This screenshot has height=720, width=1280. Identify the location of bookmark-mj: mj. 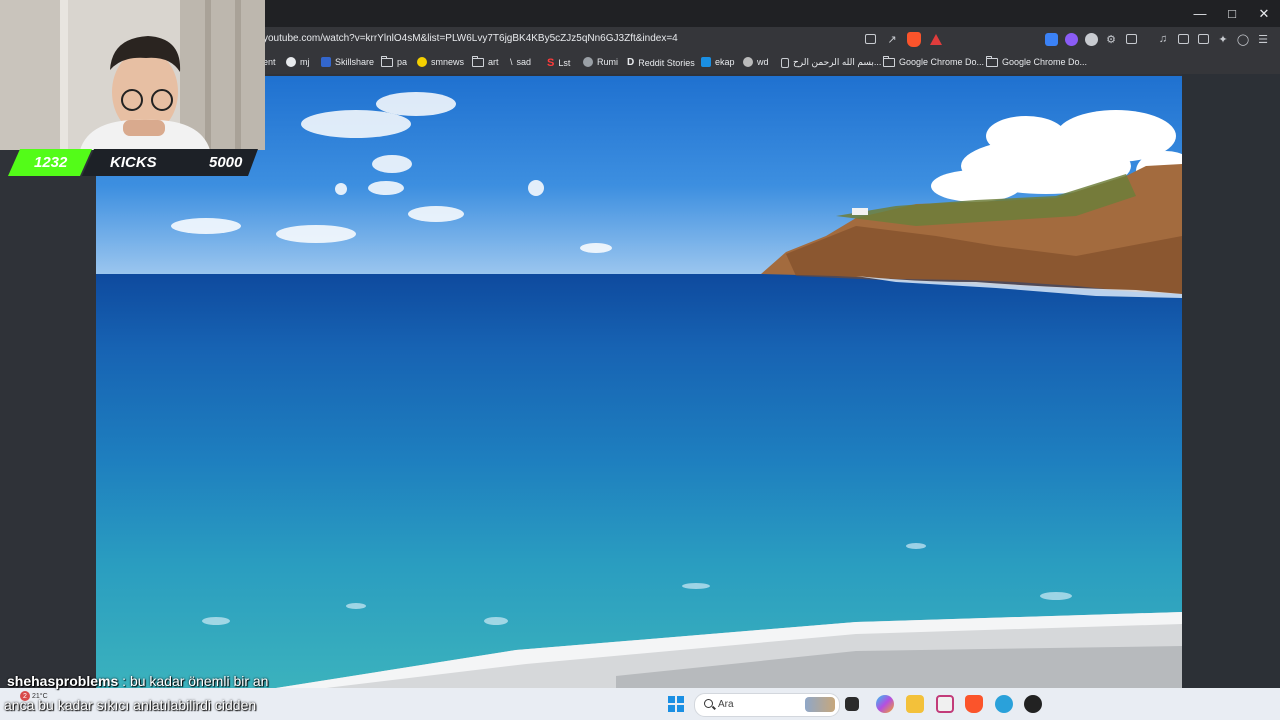
(298, 62).